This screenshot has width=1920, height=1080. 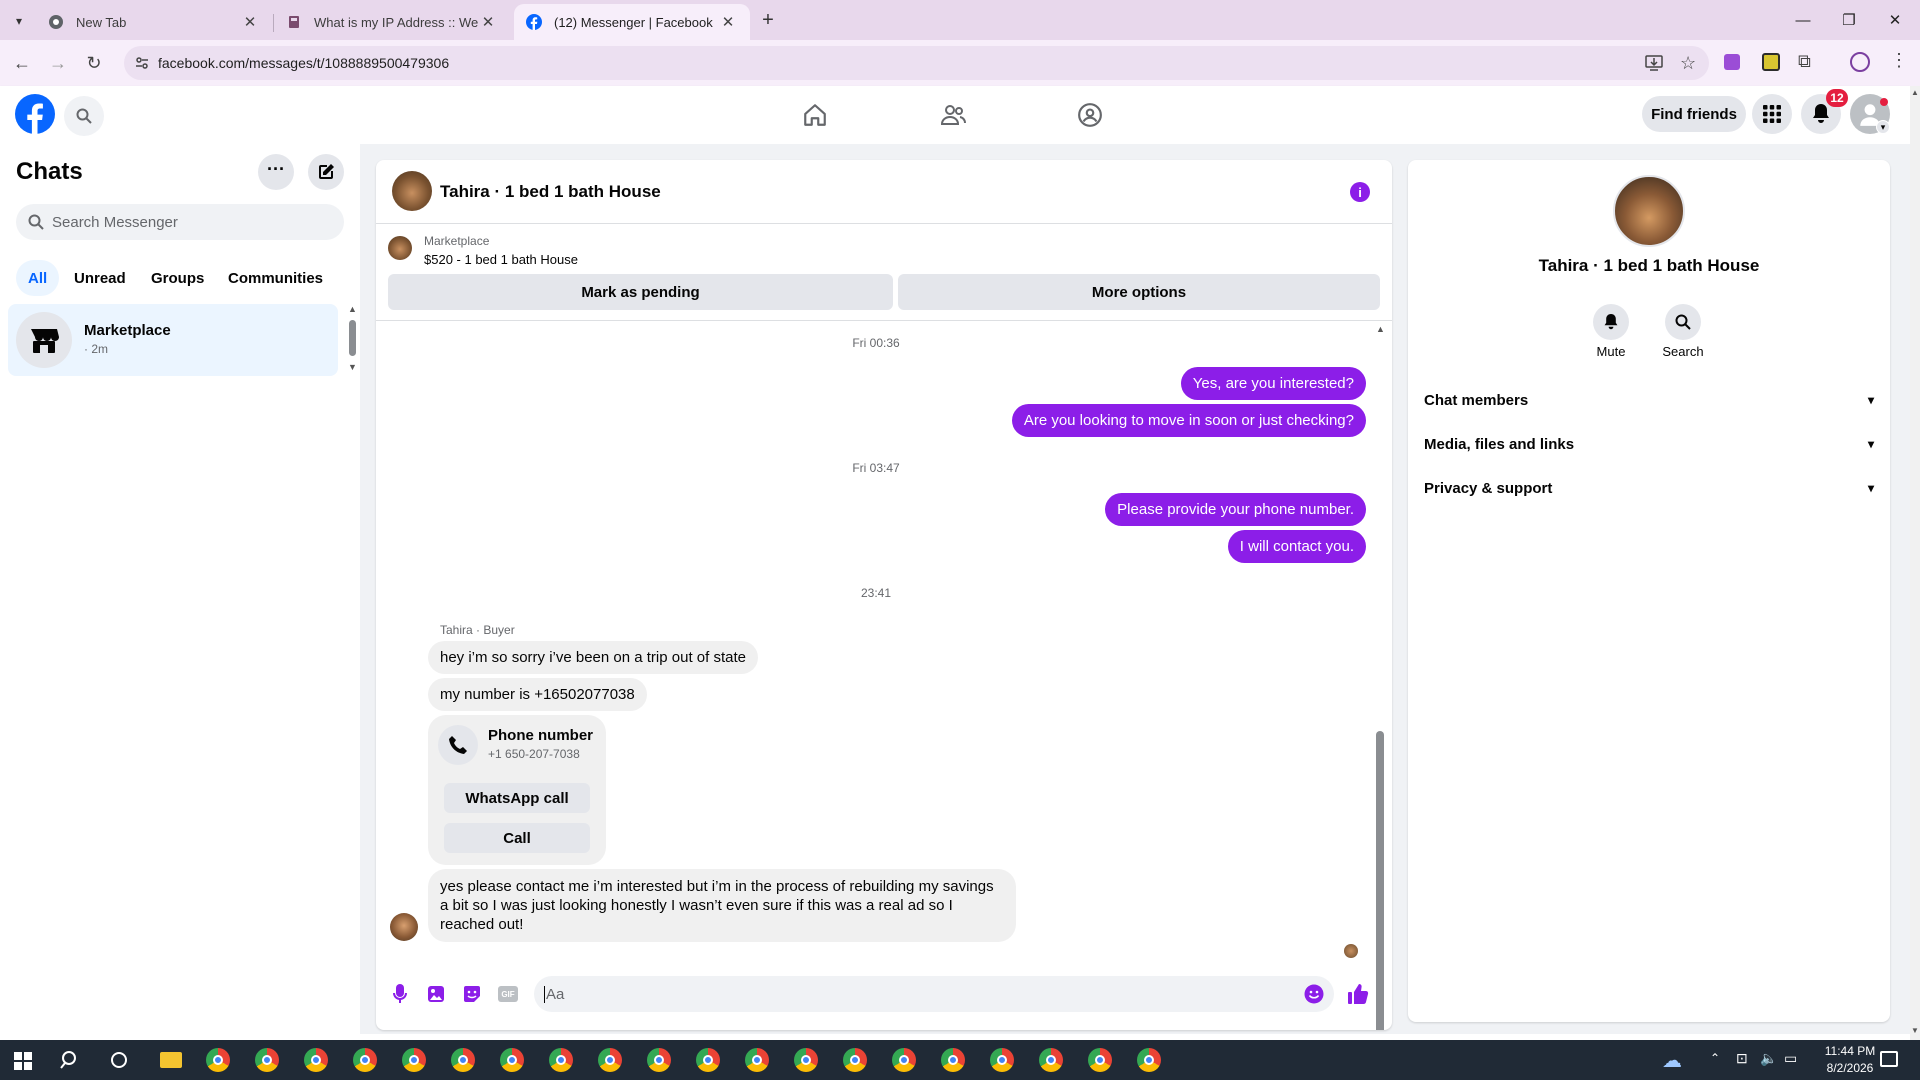 What do you see at coordinates (404, 927) in the screenshot?
I see `sender-avatar` at bounding box center [404, 927].